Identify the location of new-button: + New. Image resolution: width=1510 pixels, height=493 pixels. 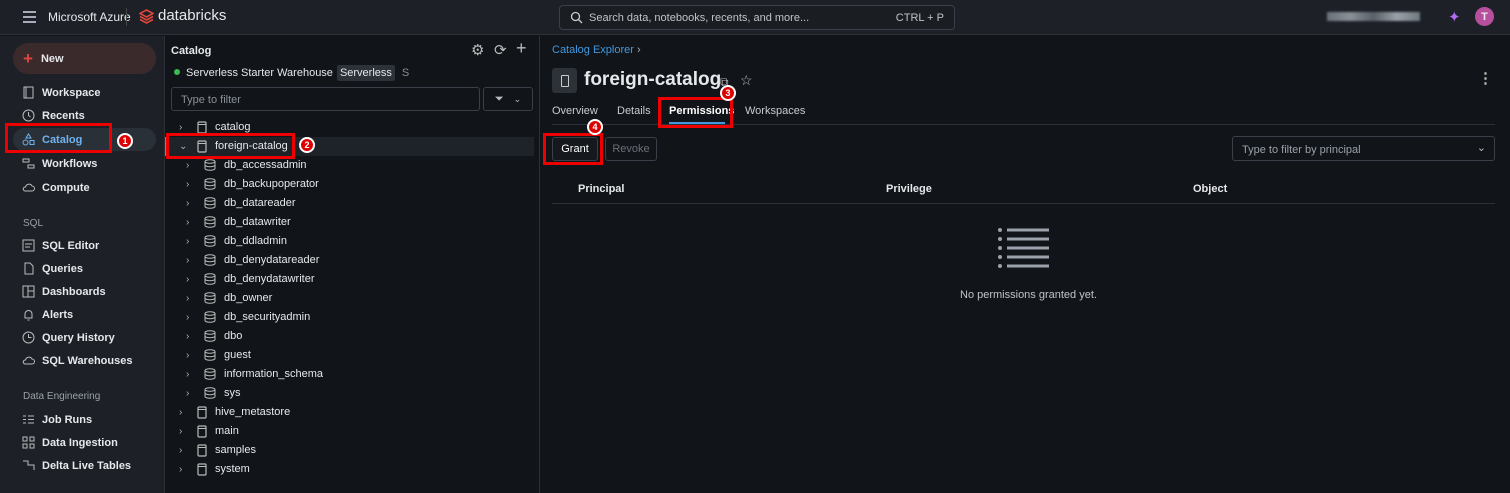
(84, 58).